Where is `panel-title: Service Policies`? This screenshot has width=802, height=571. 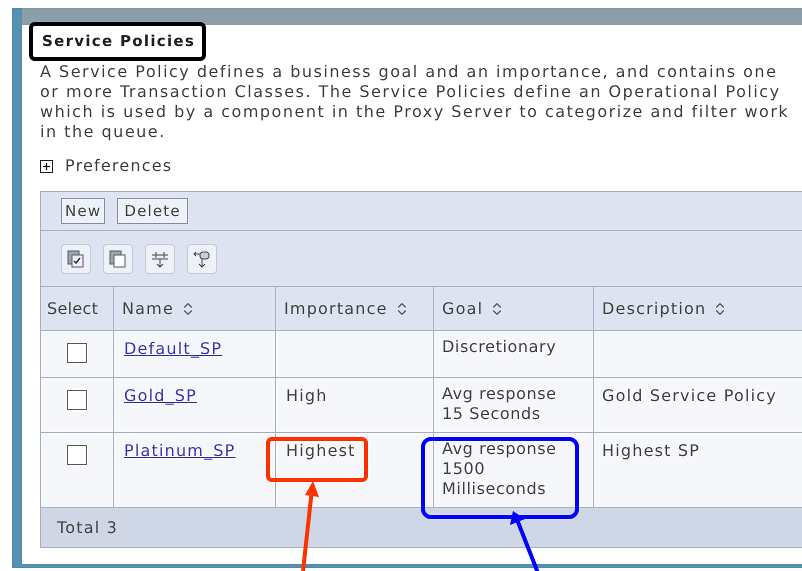 panel-title: Service Policies is located at coordinates (119, 41).